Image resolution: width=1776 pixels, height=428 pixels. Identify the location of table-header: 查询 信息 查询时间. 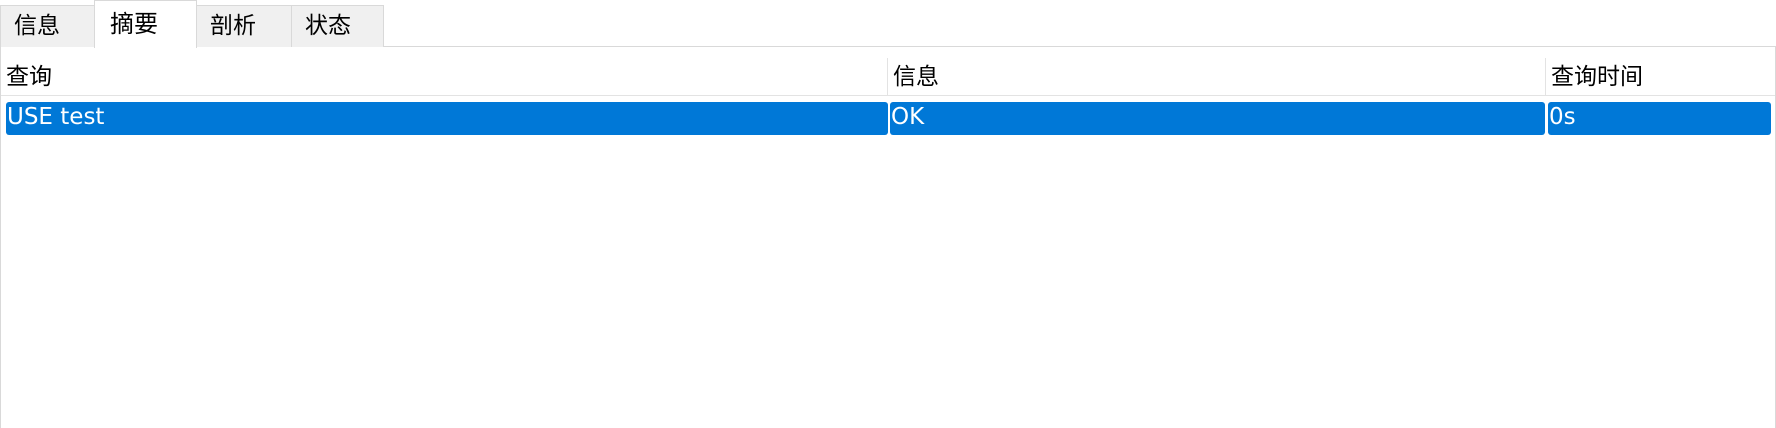
(888, 77).